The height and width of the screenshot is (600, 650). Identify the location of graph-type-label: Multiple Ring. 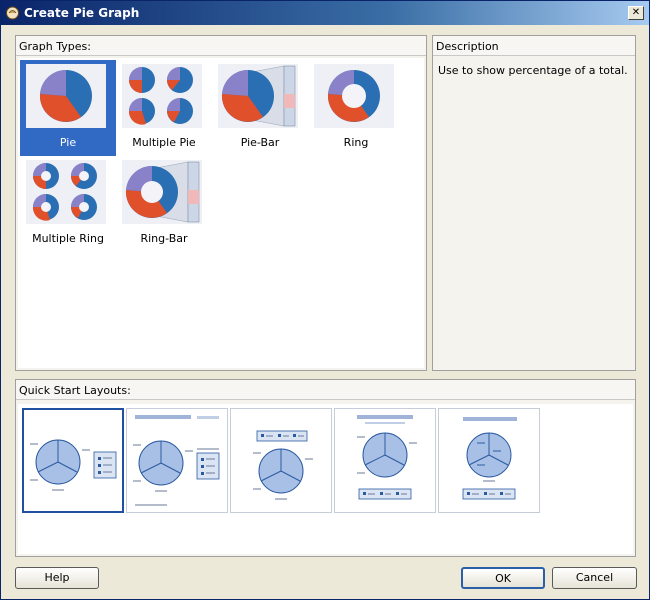
(68, 238).